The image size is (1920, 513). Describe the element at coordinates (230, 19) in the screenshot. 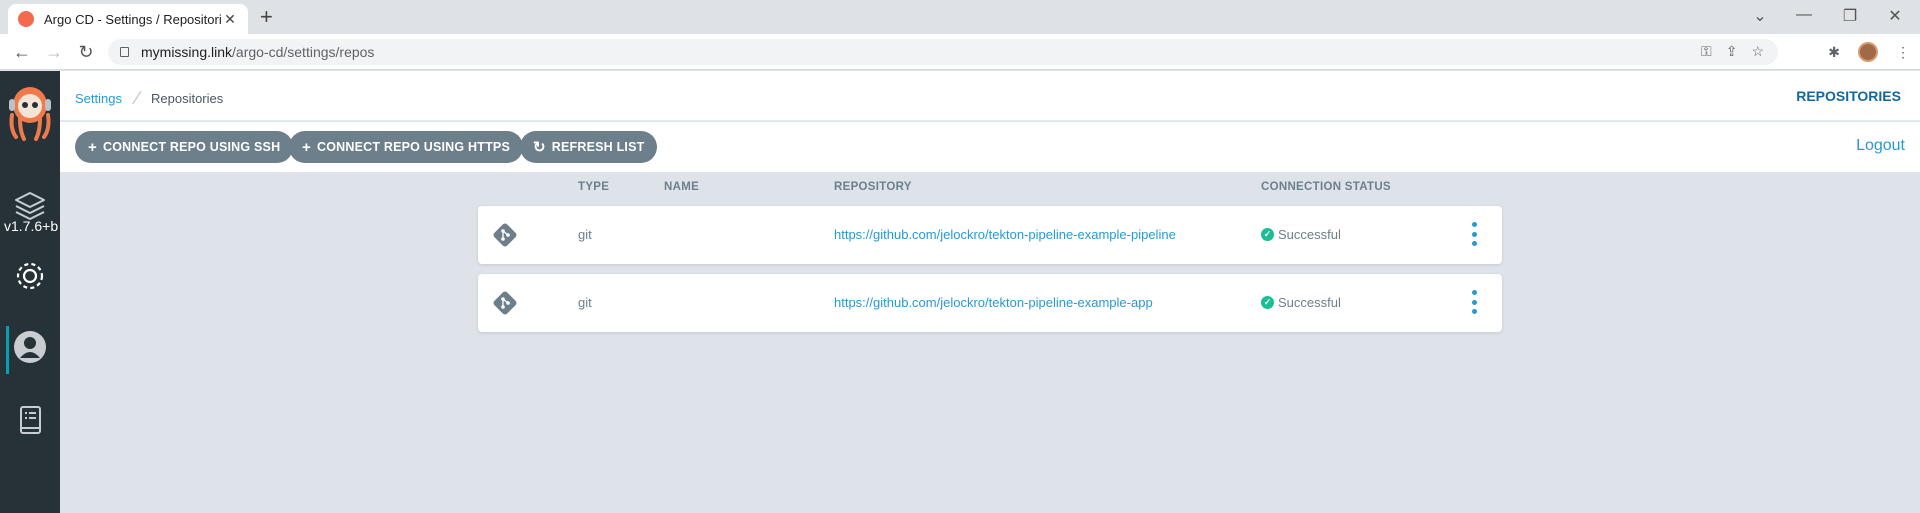

I see `tab-close-icon: ✕` at that location.